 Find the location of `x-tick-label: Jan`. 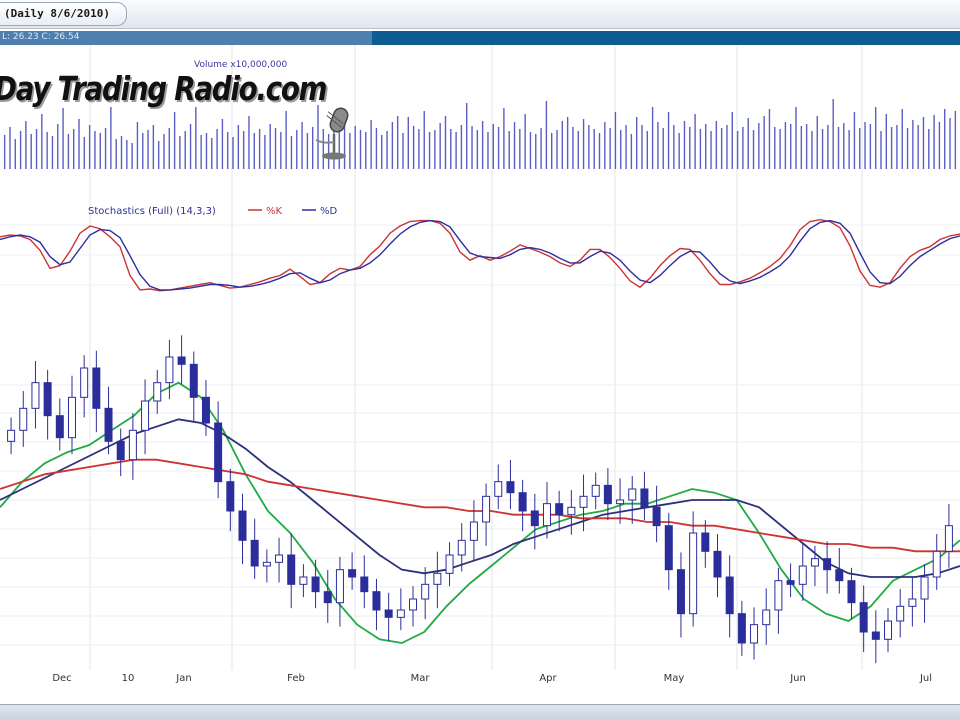

x-tick-label: Jan is located at coordinates (183, 678).